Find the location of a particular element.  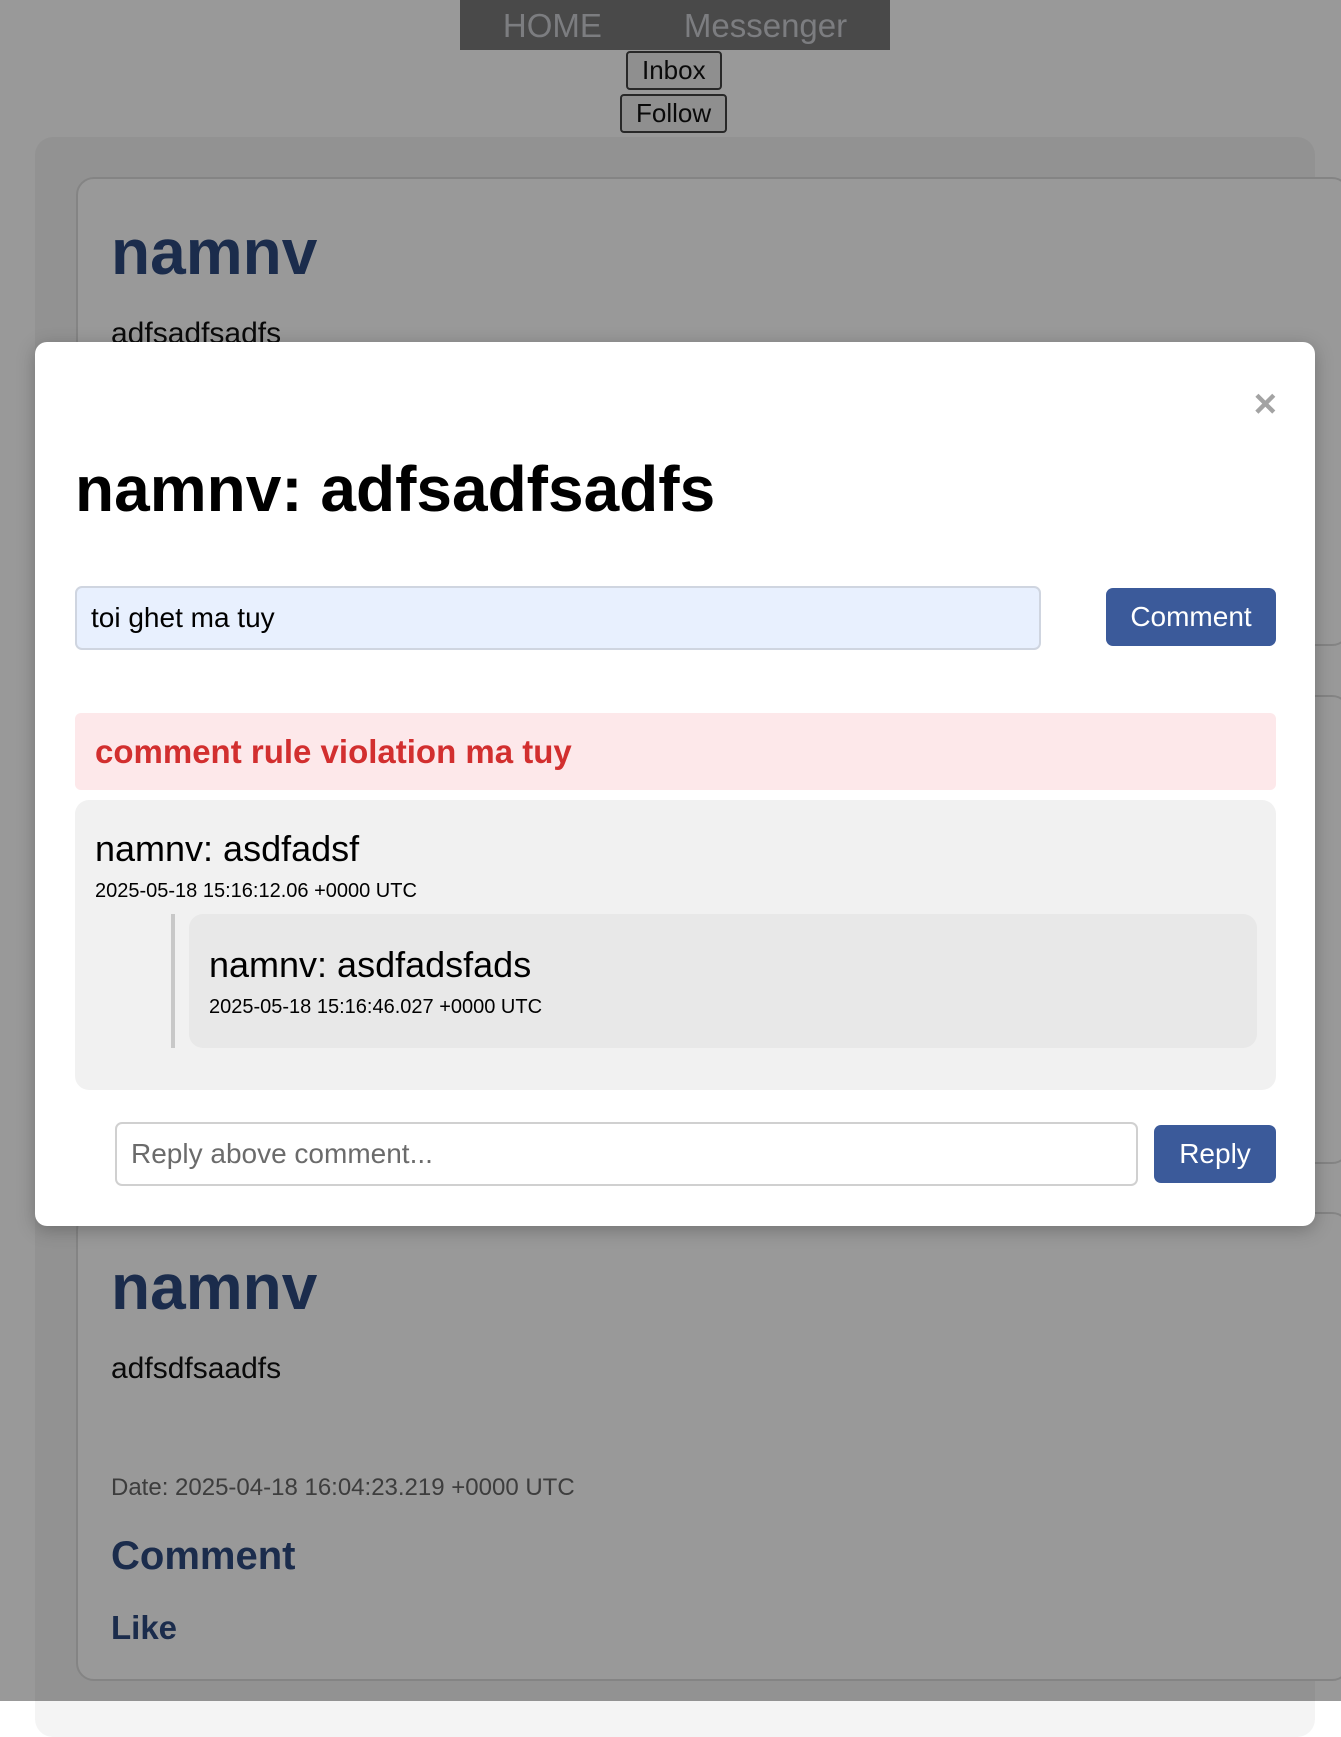

comment-input is located at coordinates (558, 618).